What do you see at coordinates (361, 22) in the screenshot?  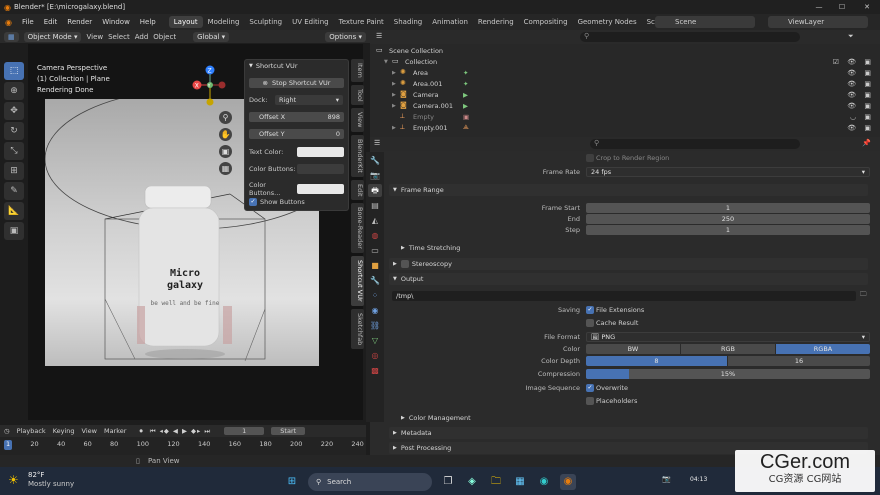 I see `workspace-tab-texture-paint: Texture Paint` at bounding box center [361, 22].